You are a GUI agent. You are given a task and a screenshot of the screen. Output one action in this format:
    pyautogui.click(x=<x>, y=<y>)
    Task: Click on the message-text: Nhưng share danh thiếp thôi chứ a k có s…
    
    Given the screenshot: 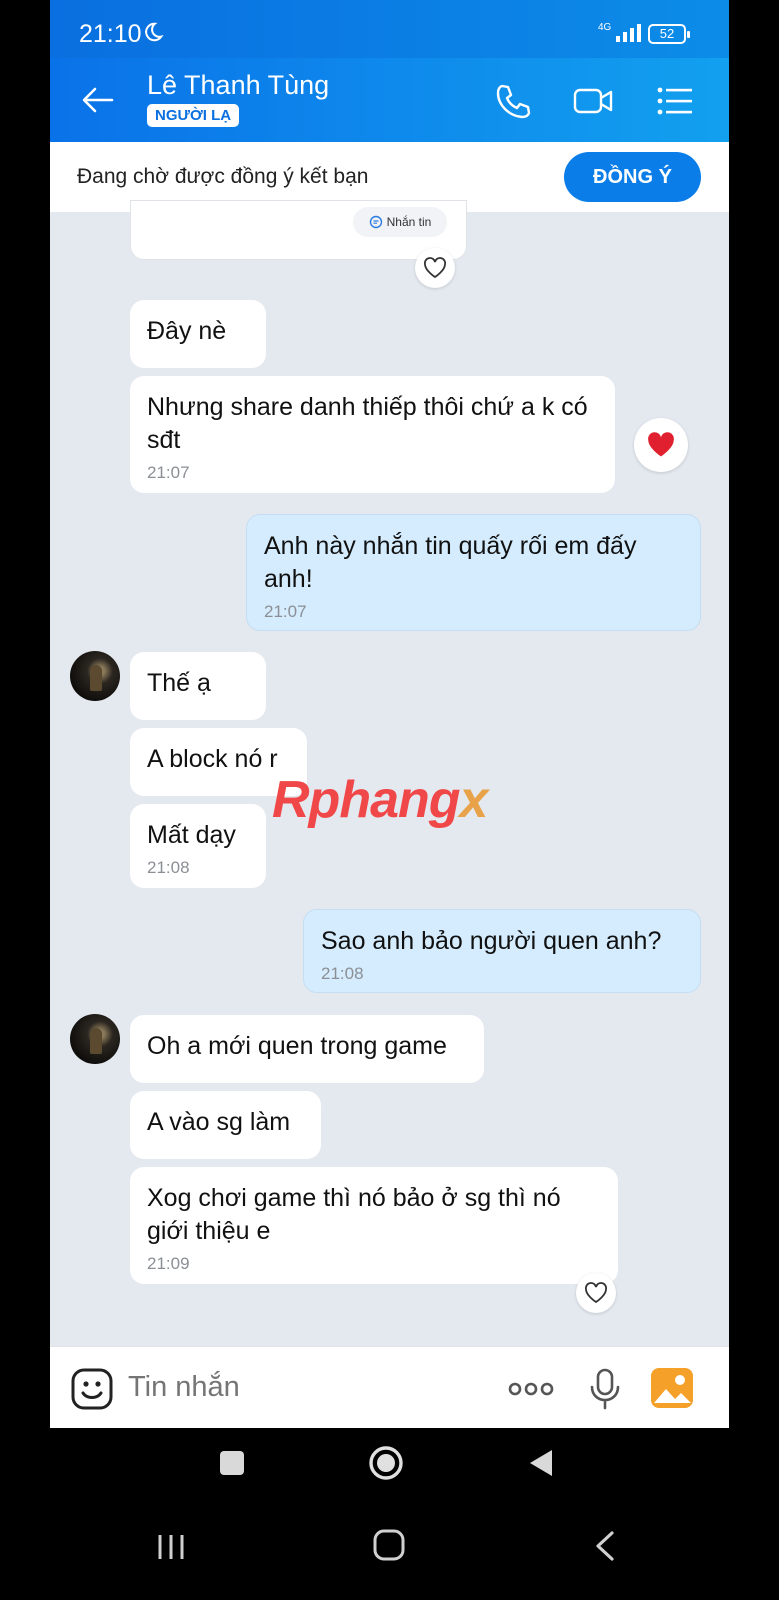 What is the action you would take?
    pyautogui.click(x=367, y=423)
    